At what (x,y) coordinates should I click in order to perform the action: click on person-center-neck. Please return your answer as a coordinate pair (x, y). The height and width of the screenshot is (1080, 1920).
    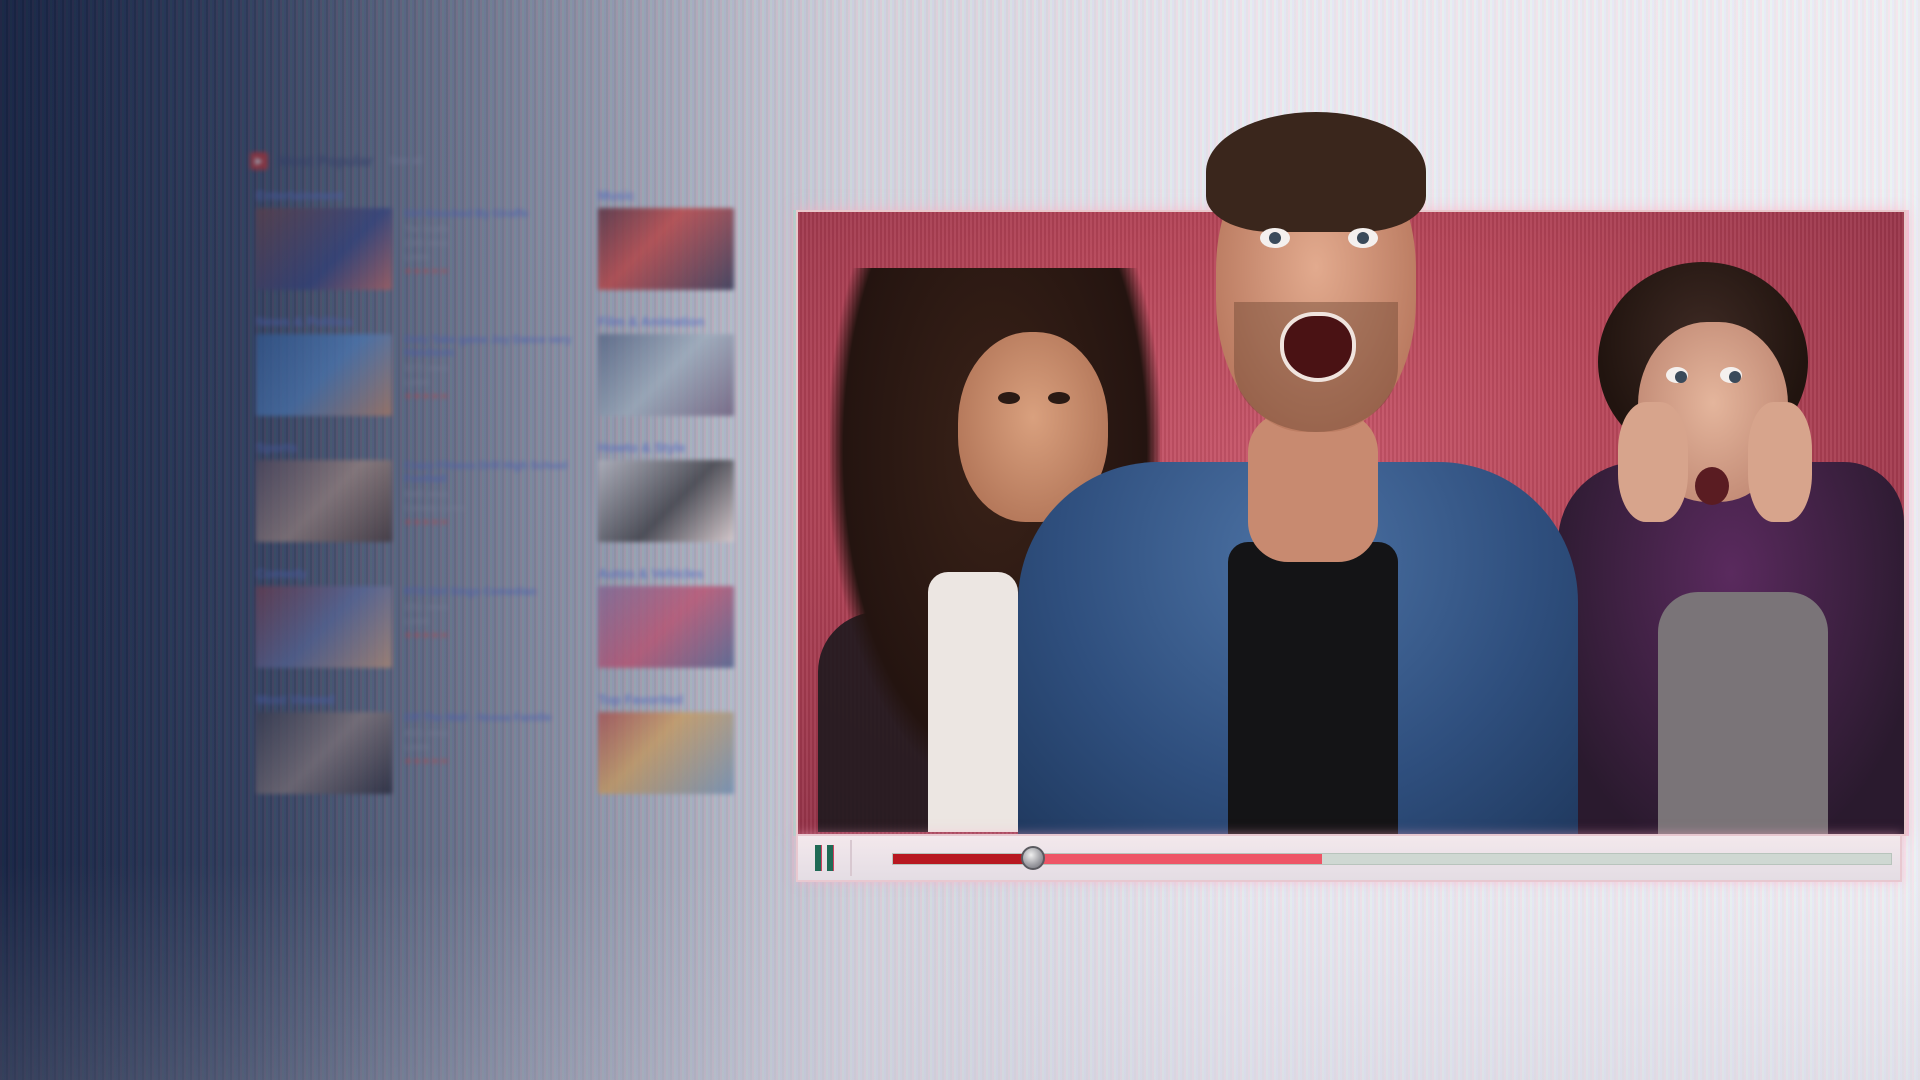
    Looking at the image, I should click on (1313, 487).